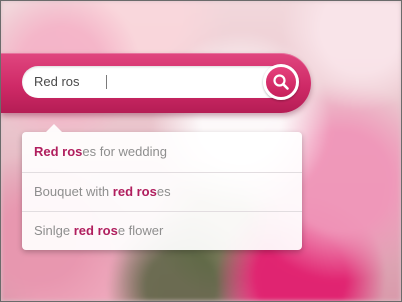  I want to click on suggestion-item: Red roses for wedding, so click(162, 152).